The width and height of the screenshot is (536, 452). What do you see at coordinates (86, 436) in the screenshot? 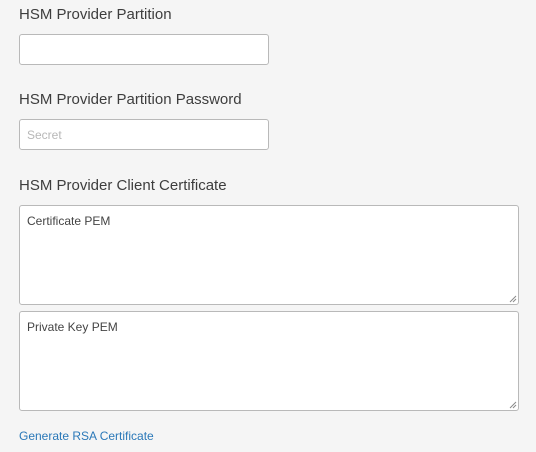
I see `generate-rsa-certificate-link: Generate RSA Certificate` at bounding box center [86, 436].